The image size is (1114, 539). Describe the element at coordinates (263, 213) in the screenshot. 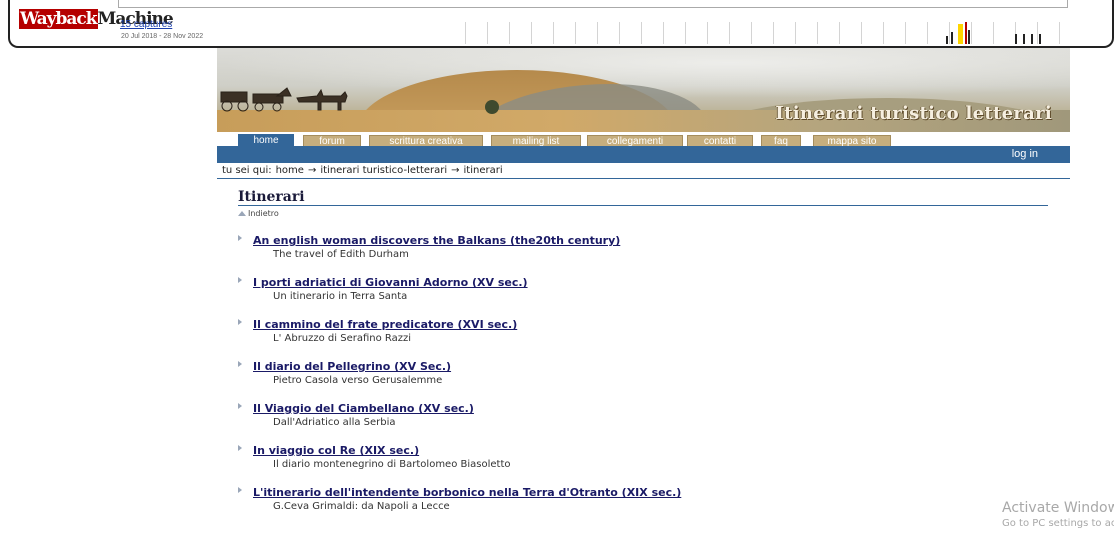

I see `back-link-label: Indietro` at that location.